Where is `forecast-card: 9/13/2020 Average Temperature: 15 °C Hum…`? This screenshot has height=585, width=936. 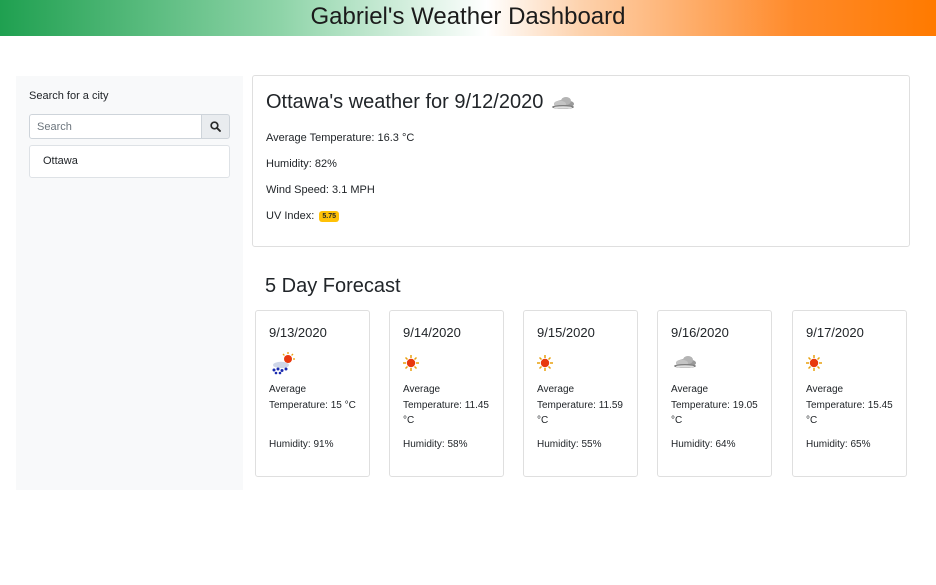 forecast-card: 9/13/2020 Average Temperature: 15 °C Hum… is located at coordinates (312, 393).